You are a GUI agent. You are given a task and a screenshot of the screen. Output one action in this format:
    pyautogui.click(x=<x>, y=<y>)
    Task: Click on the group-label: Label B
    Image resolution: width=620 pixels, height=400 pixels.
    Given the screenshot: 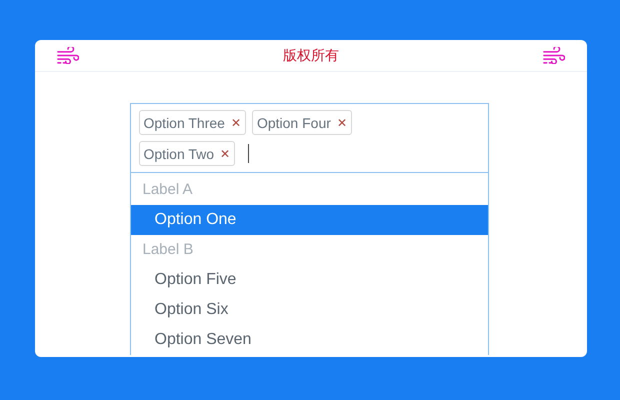 What is the action you would take?
    pyautogui.click(x=168, y=250)
    